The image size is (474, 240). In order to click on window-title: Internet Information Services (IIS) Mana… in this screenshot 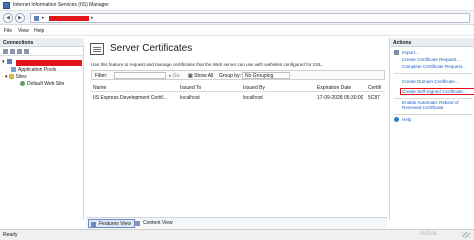, I will do `click(61, 5)`.